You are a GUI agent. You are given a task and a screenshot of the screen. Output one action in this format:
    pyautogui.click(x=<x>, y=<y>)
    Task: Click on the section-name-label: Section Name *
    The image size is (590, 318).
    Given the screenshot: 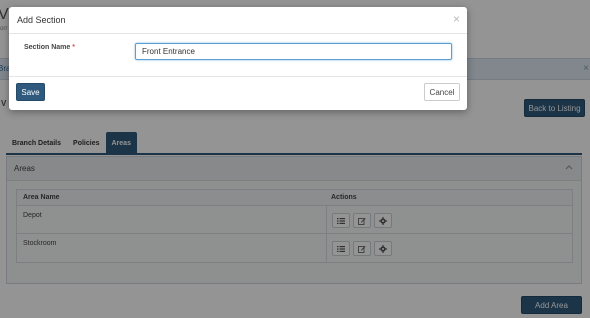 What is the action you would take?
    pyautogui.click(x=49, y=47)
    